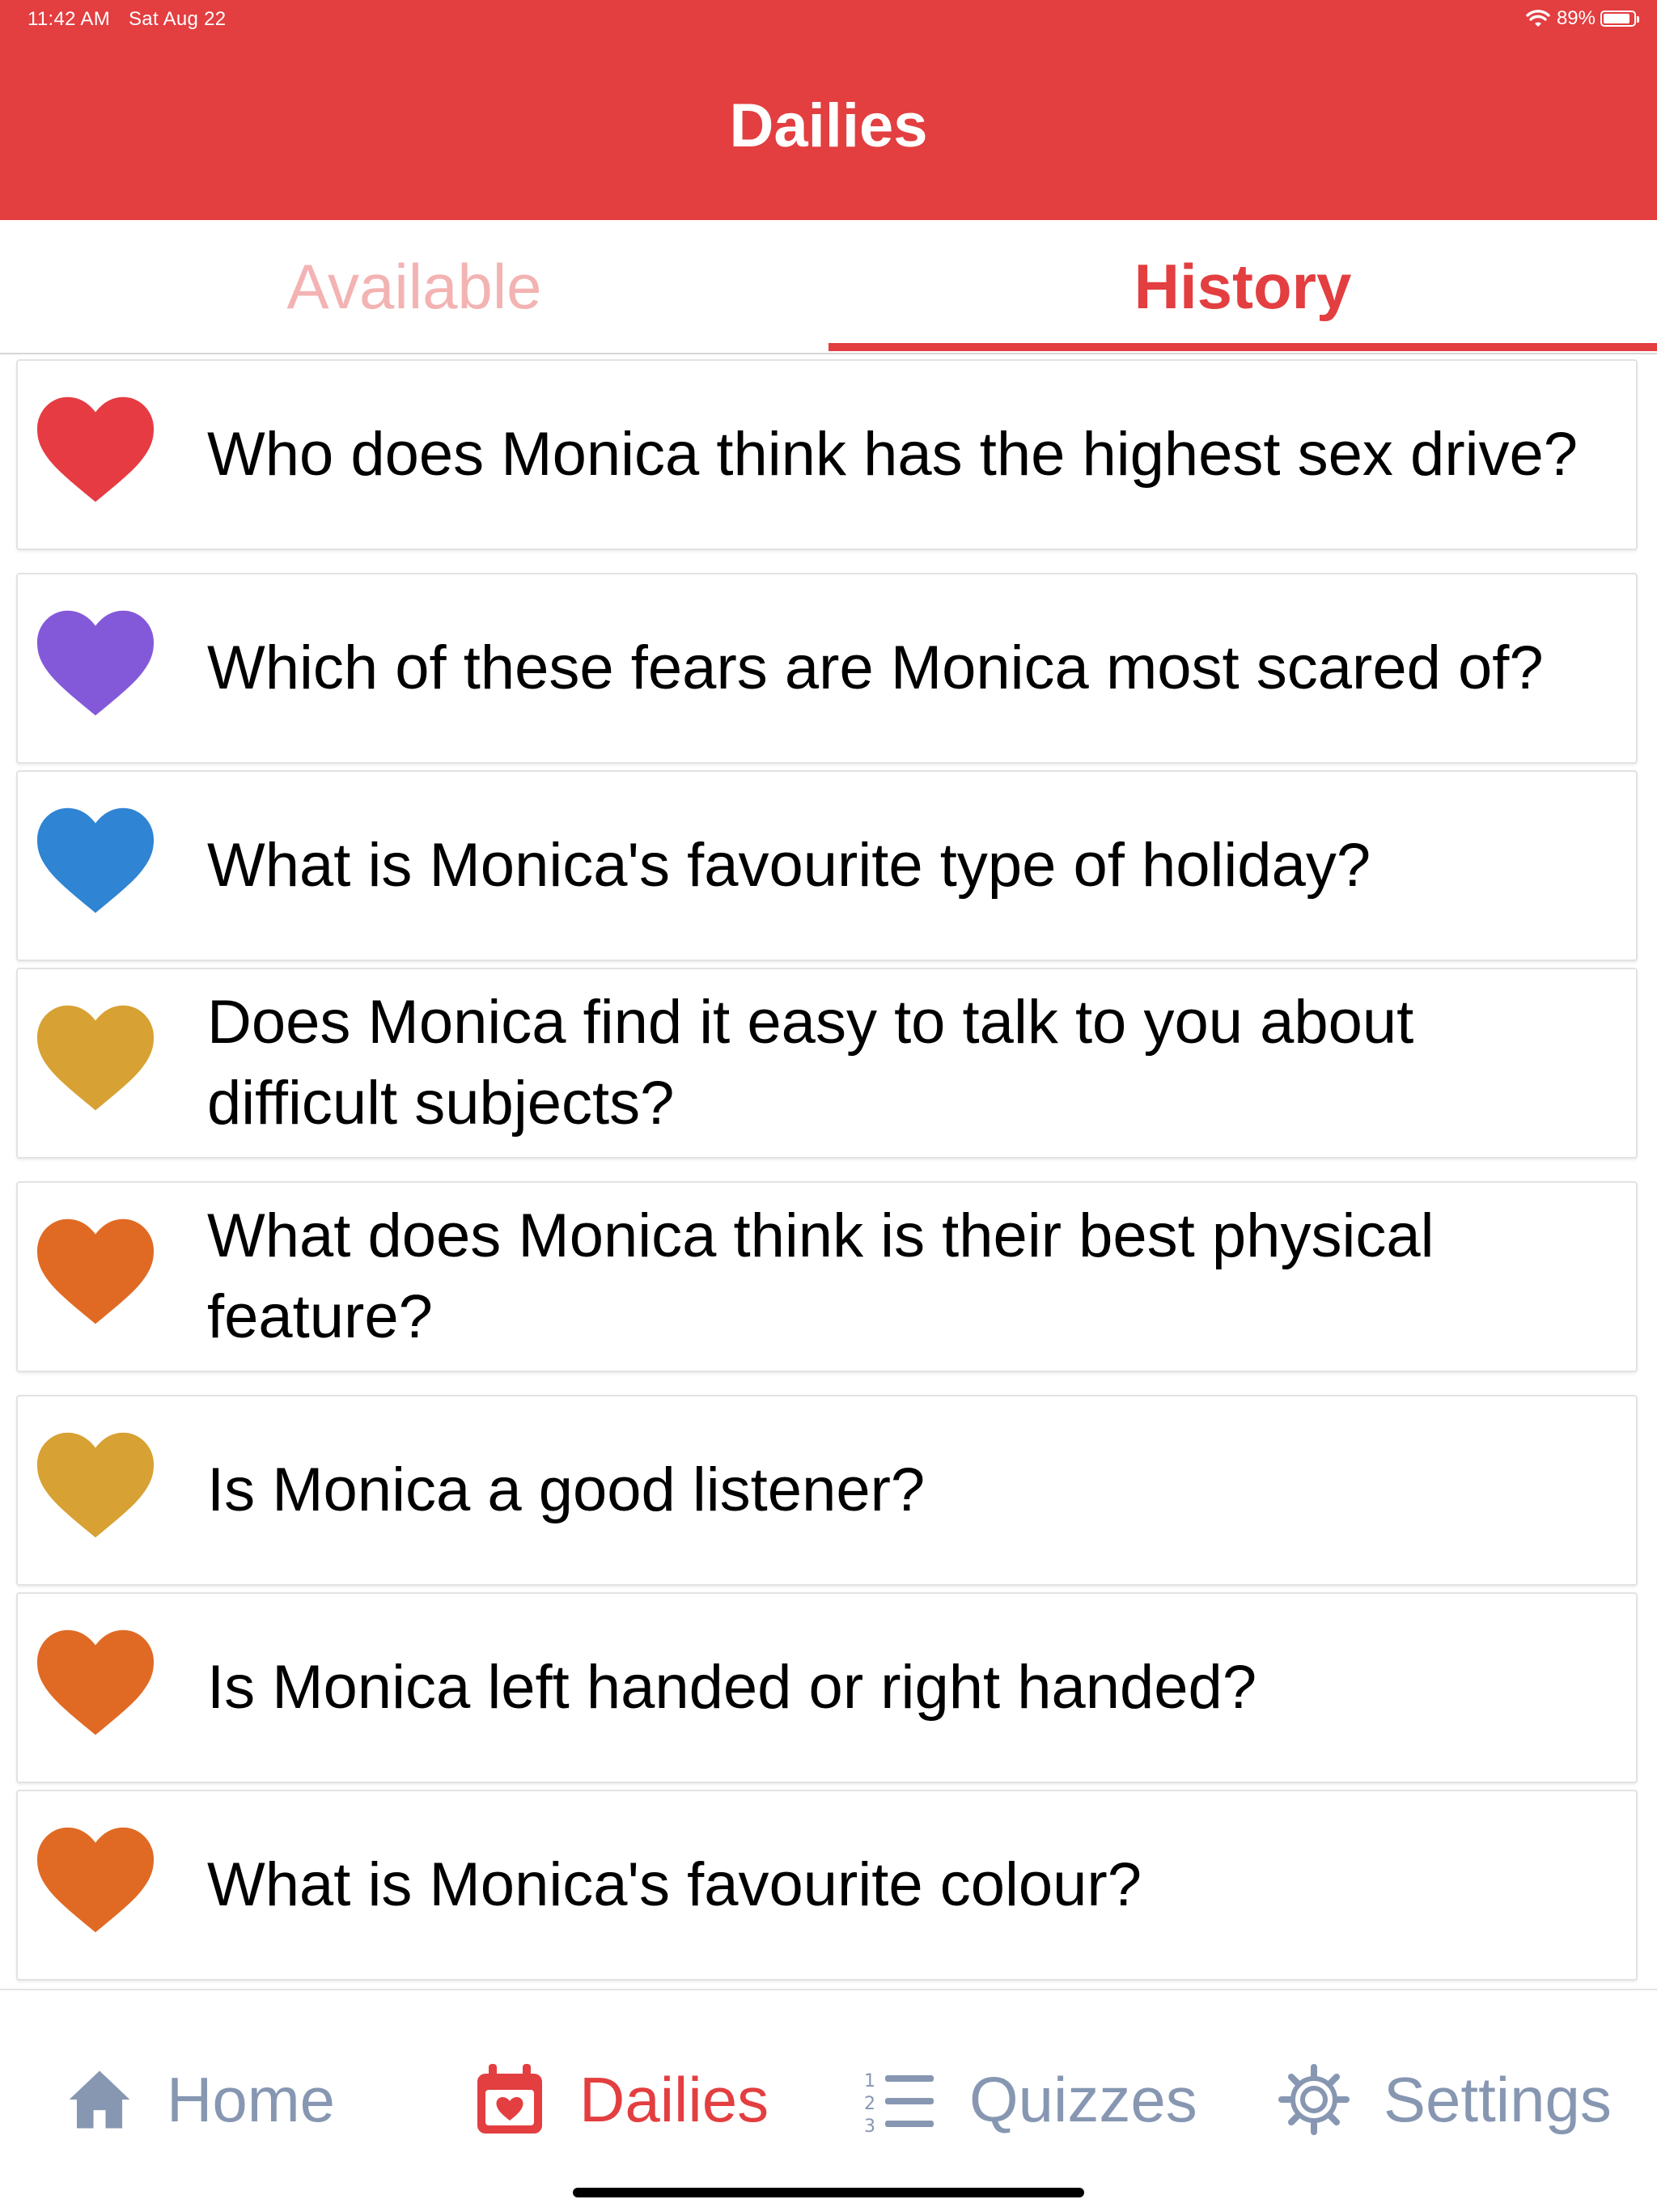 This screenshot has height=2212, width=1657. I want to click on nav-dailies-label: Dailies, so click(674, 2099).